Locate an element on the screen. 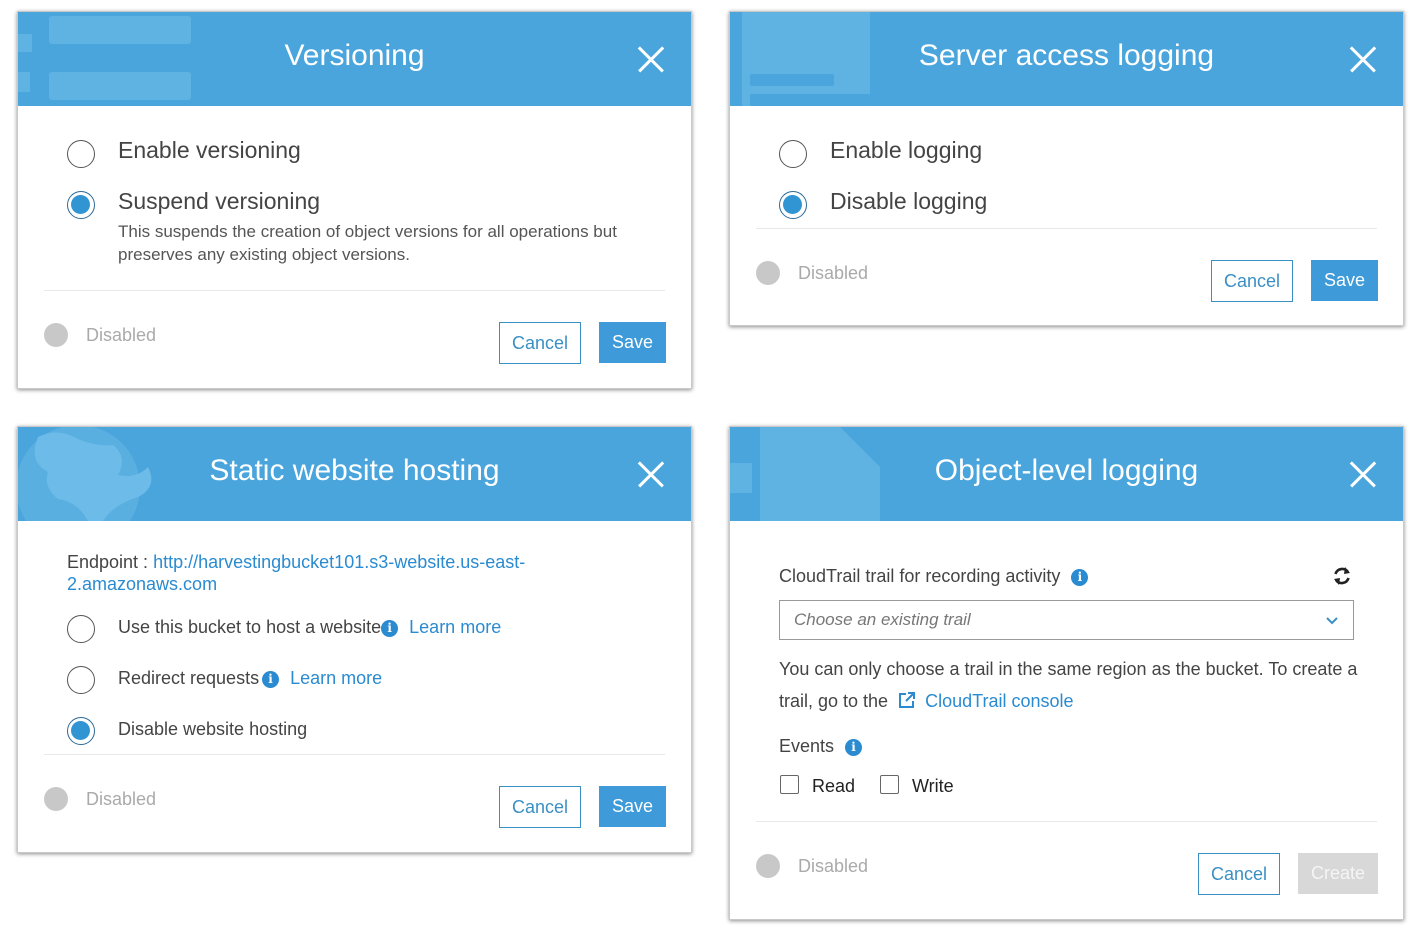  read-checkbox is located at coordinates (789, 784).